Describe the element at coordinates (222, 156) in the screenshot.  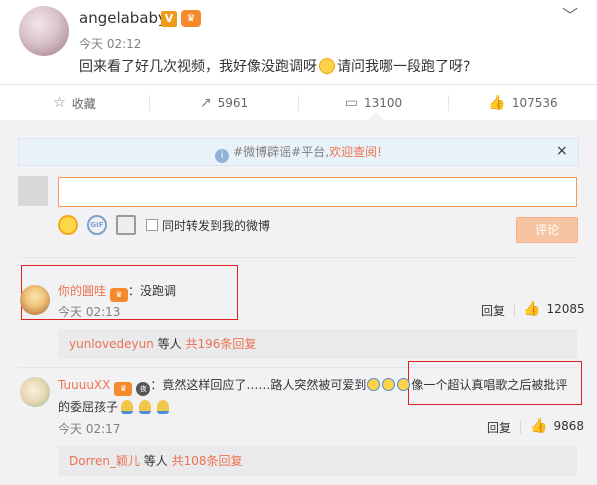
I see `info-icon: i` at that location.